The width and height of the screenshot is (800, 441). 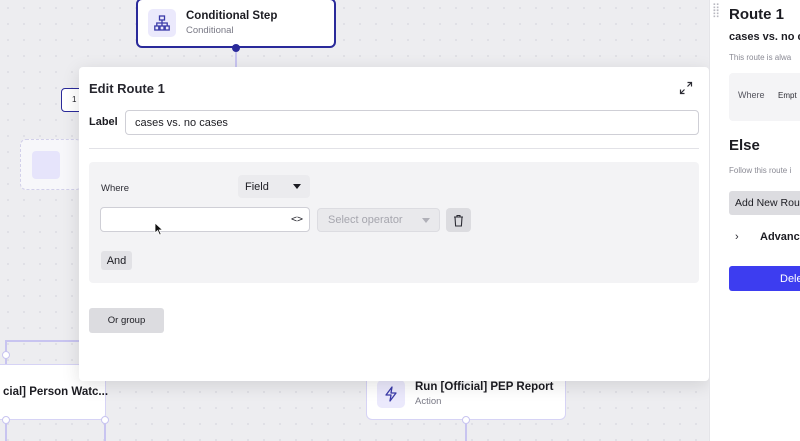 What do you see at coordinates (6, 355) in the screenshot?
I see `input-port` at bounding box center [6, 355].